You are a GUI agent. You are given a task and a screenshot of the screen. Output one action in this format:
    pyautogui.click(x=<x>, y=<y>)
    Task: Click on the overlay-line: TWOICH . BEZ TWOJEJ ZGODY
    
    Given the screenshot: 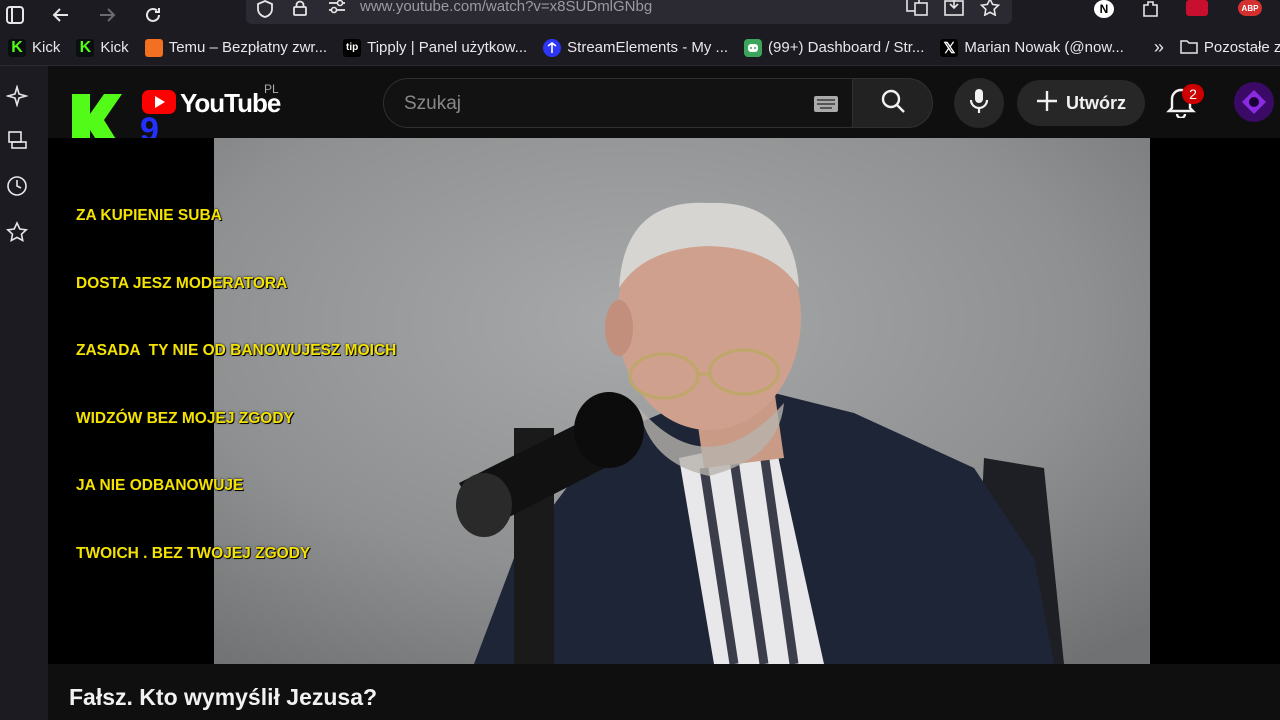 What is the action you would take?
    pyautogui.click(x=193, y=553)
    